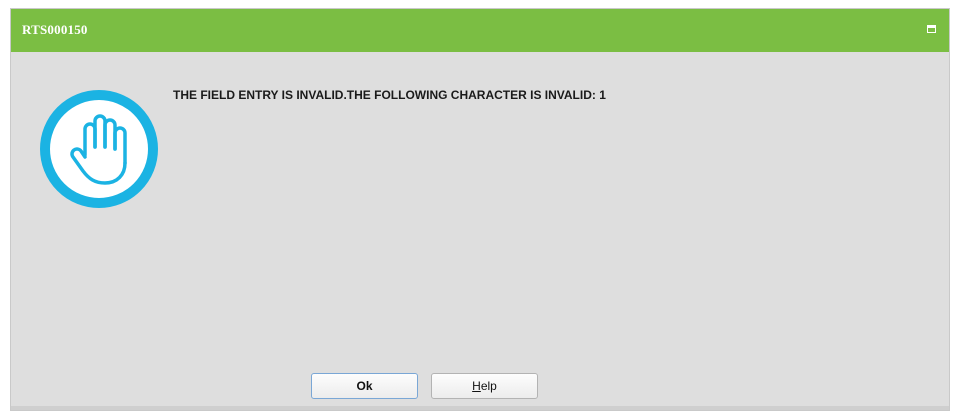 This screenshot has width=962, height=419. I want to click on help-mnemonic: H, so click(476, 386).